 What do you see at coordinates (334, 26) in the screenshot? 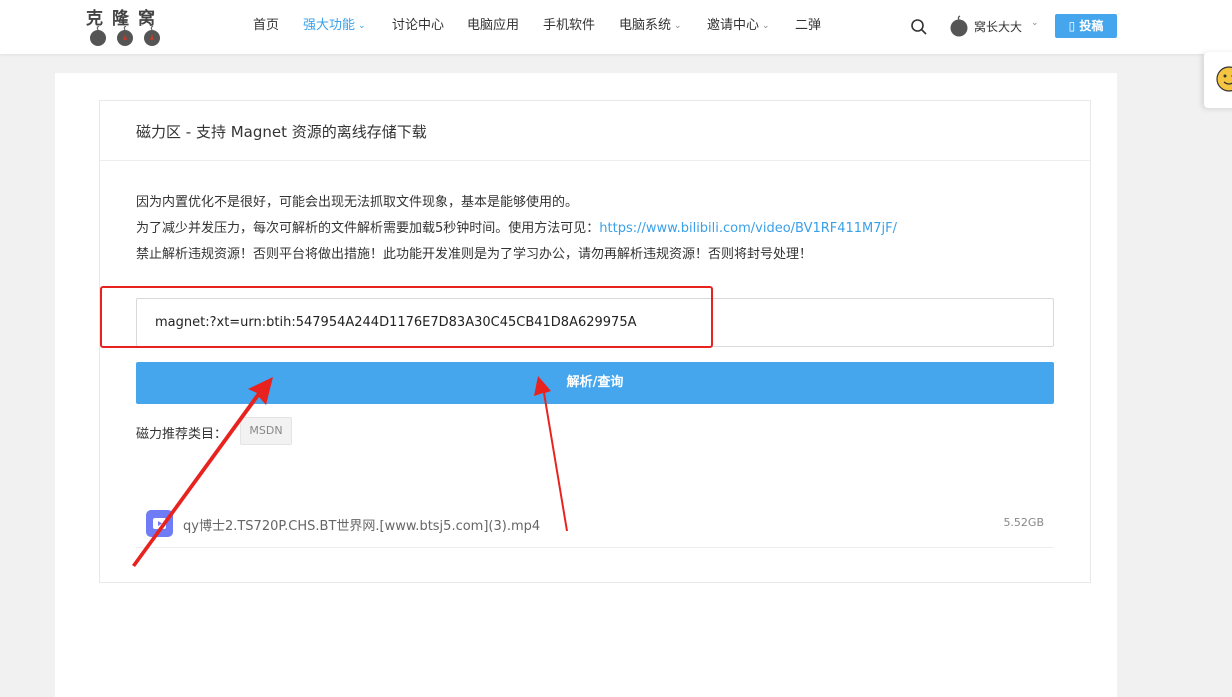
I see `nav-item-features: 强大功能 ⌄` at bounding box center [334, 26].